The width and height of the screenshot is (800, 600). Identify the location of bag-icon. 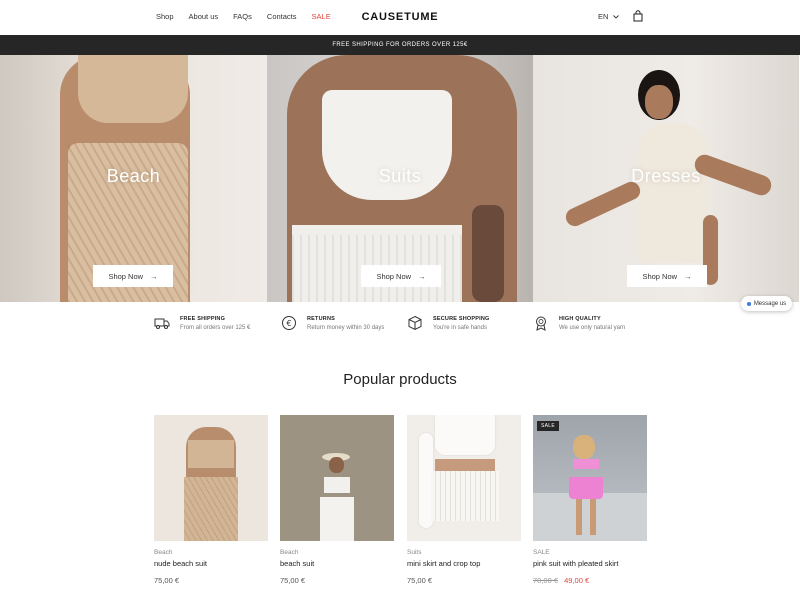
(638, 16).